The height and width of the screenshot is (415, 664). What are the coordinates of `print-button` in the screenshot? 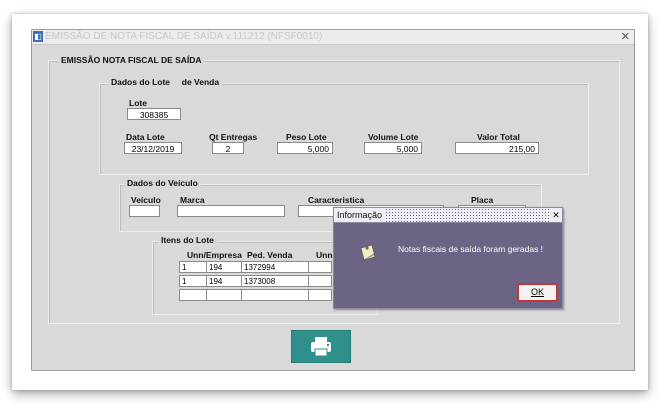 It's located at (321, 346).